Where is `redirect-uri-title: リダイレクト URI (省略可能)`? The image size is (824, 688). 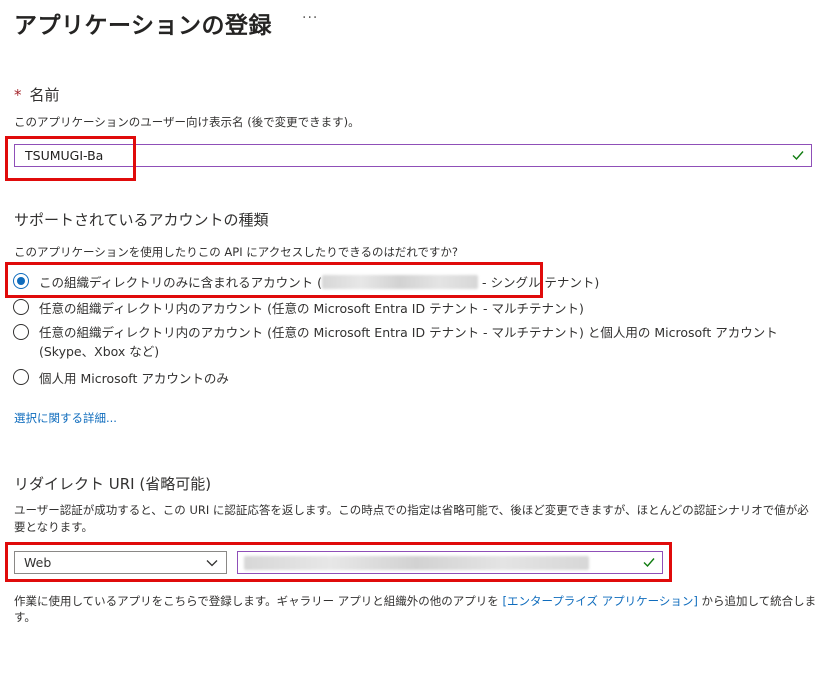
redirect-uri-title: リダイレクト URI (省略可能) is located at coordinates (113, 484).